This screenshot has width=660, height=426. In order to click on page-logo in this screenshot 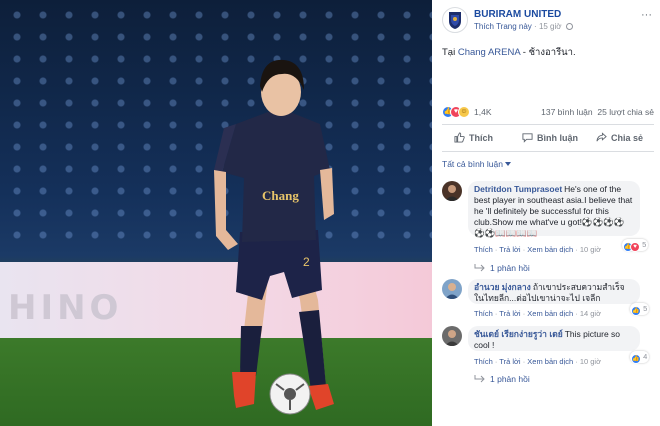, I will do `click(455, 20)`.